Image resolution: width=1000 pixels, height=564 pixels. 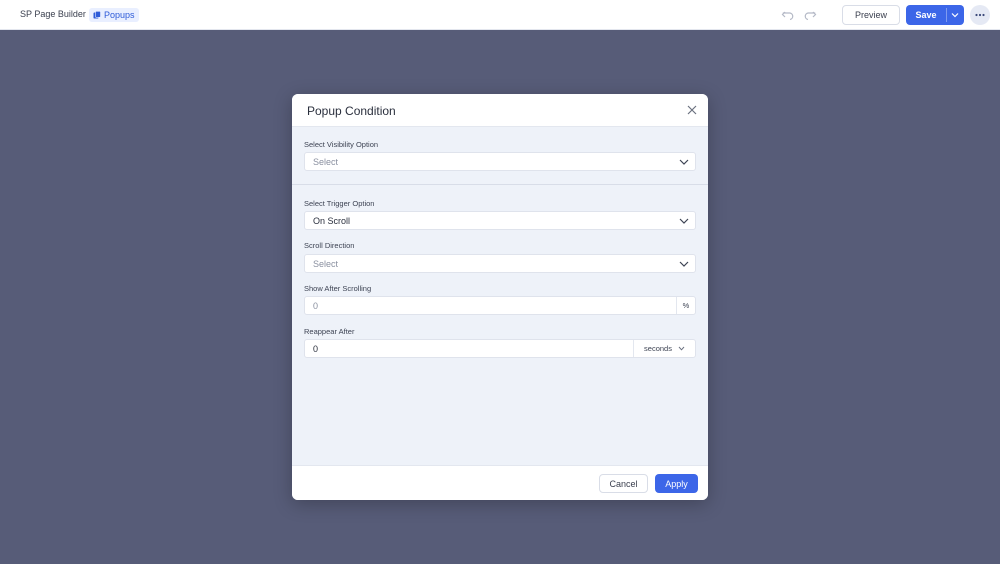 What do you see at coordinates (623, 483) in the screenshot?
I see `cancel-button: Cancel` at bounding box center [623, 483].